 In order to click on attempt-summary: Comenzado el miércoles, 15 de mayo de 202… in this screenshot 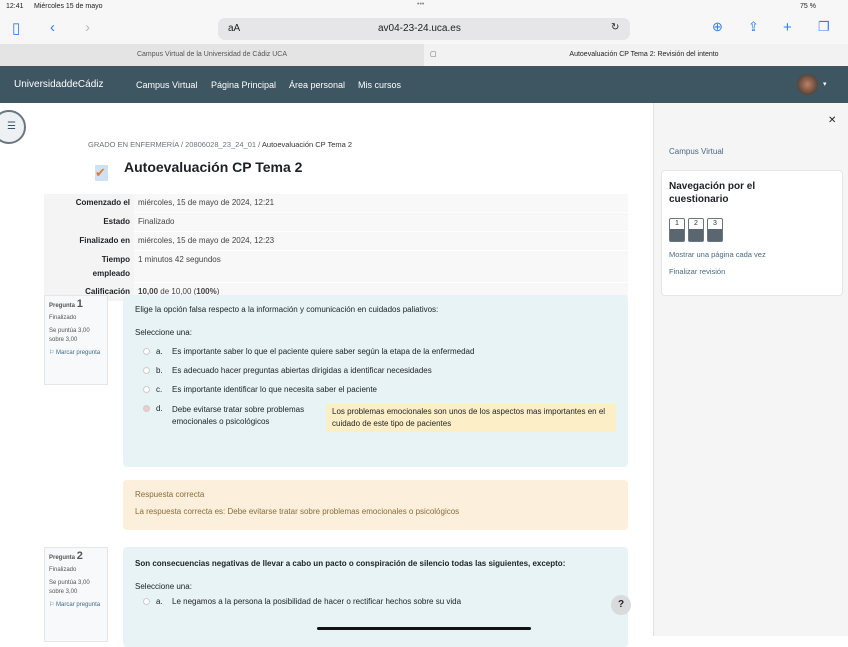, I will do `click(336, 247)`.